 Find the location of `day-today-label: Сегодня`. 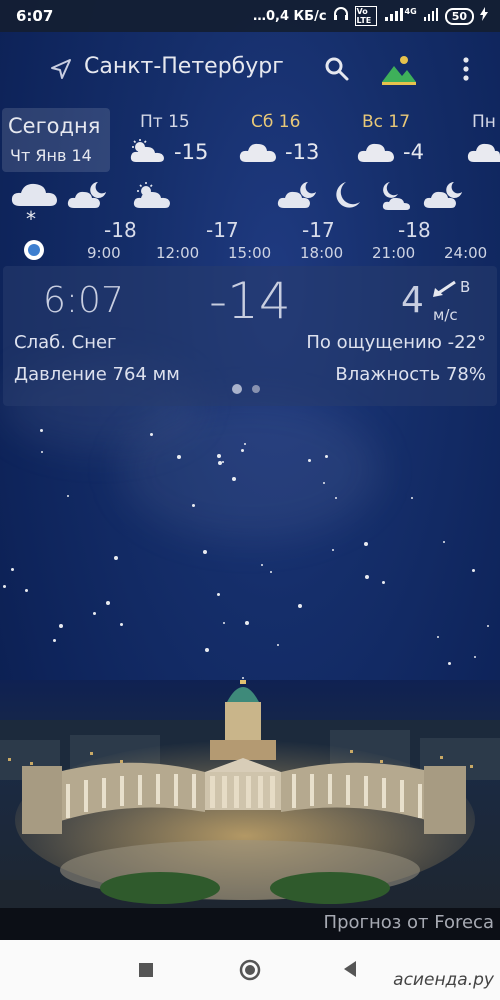

day-today-label: Сегодня is located at coordinates (54, 126).